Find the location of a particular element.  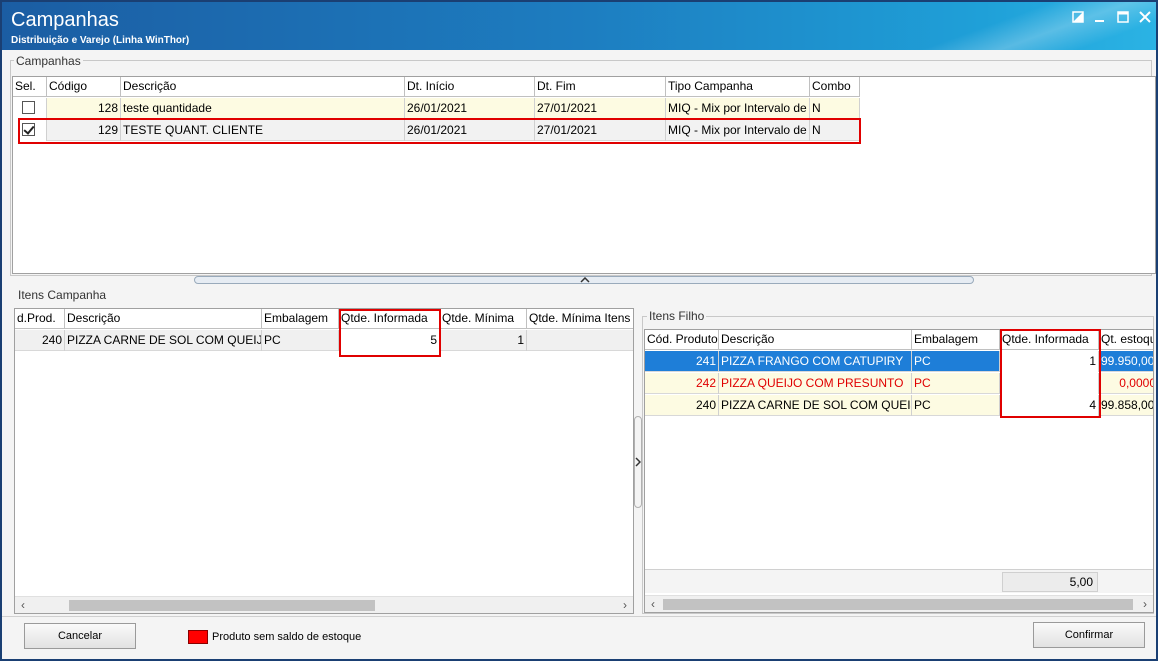

col-cod-prod: d.Prod. is located at coordinates (40, 319).